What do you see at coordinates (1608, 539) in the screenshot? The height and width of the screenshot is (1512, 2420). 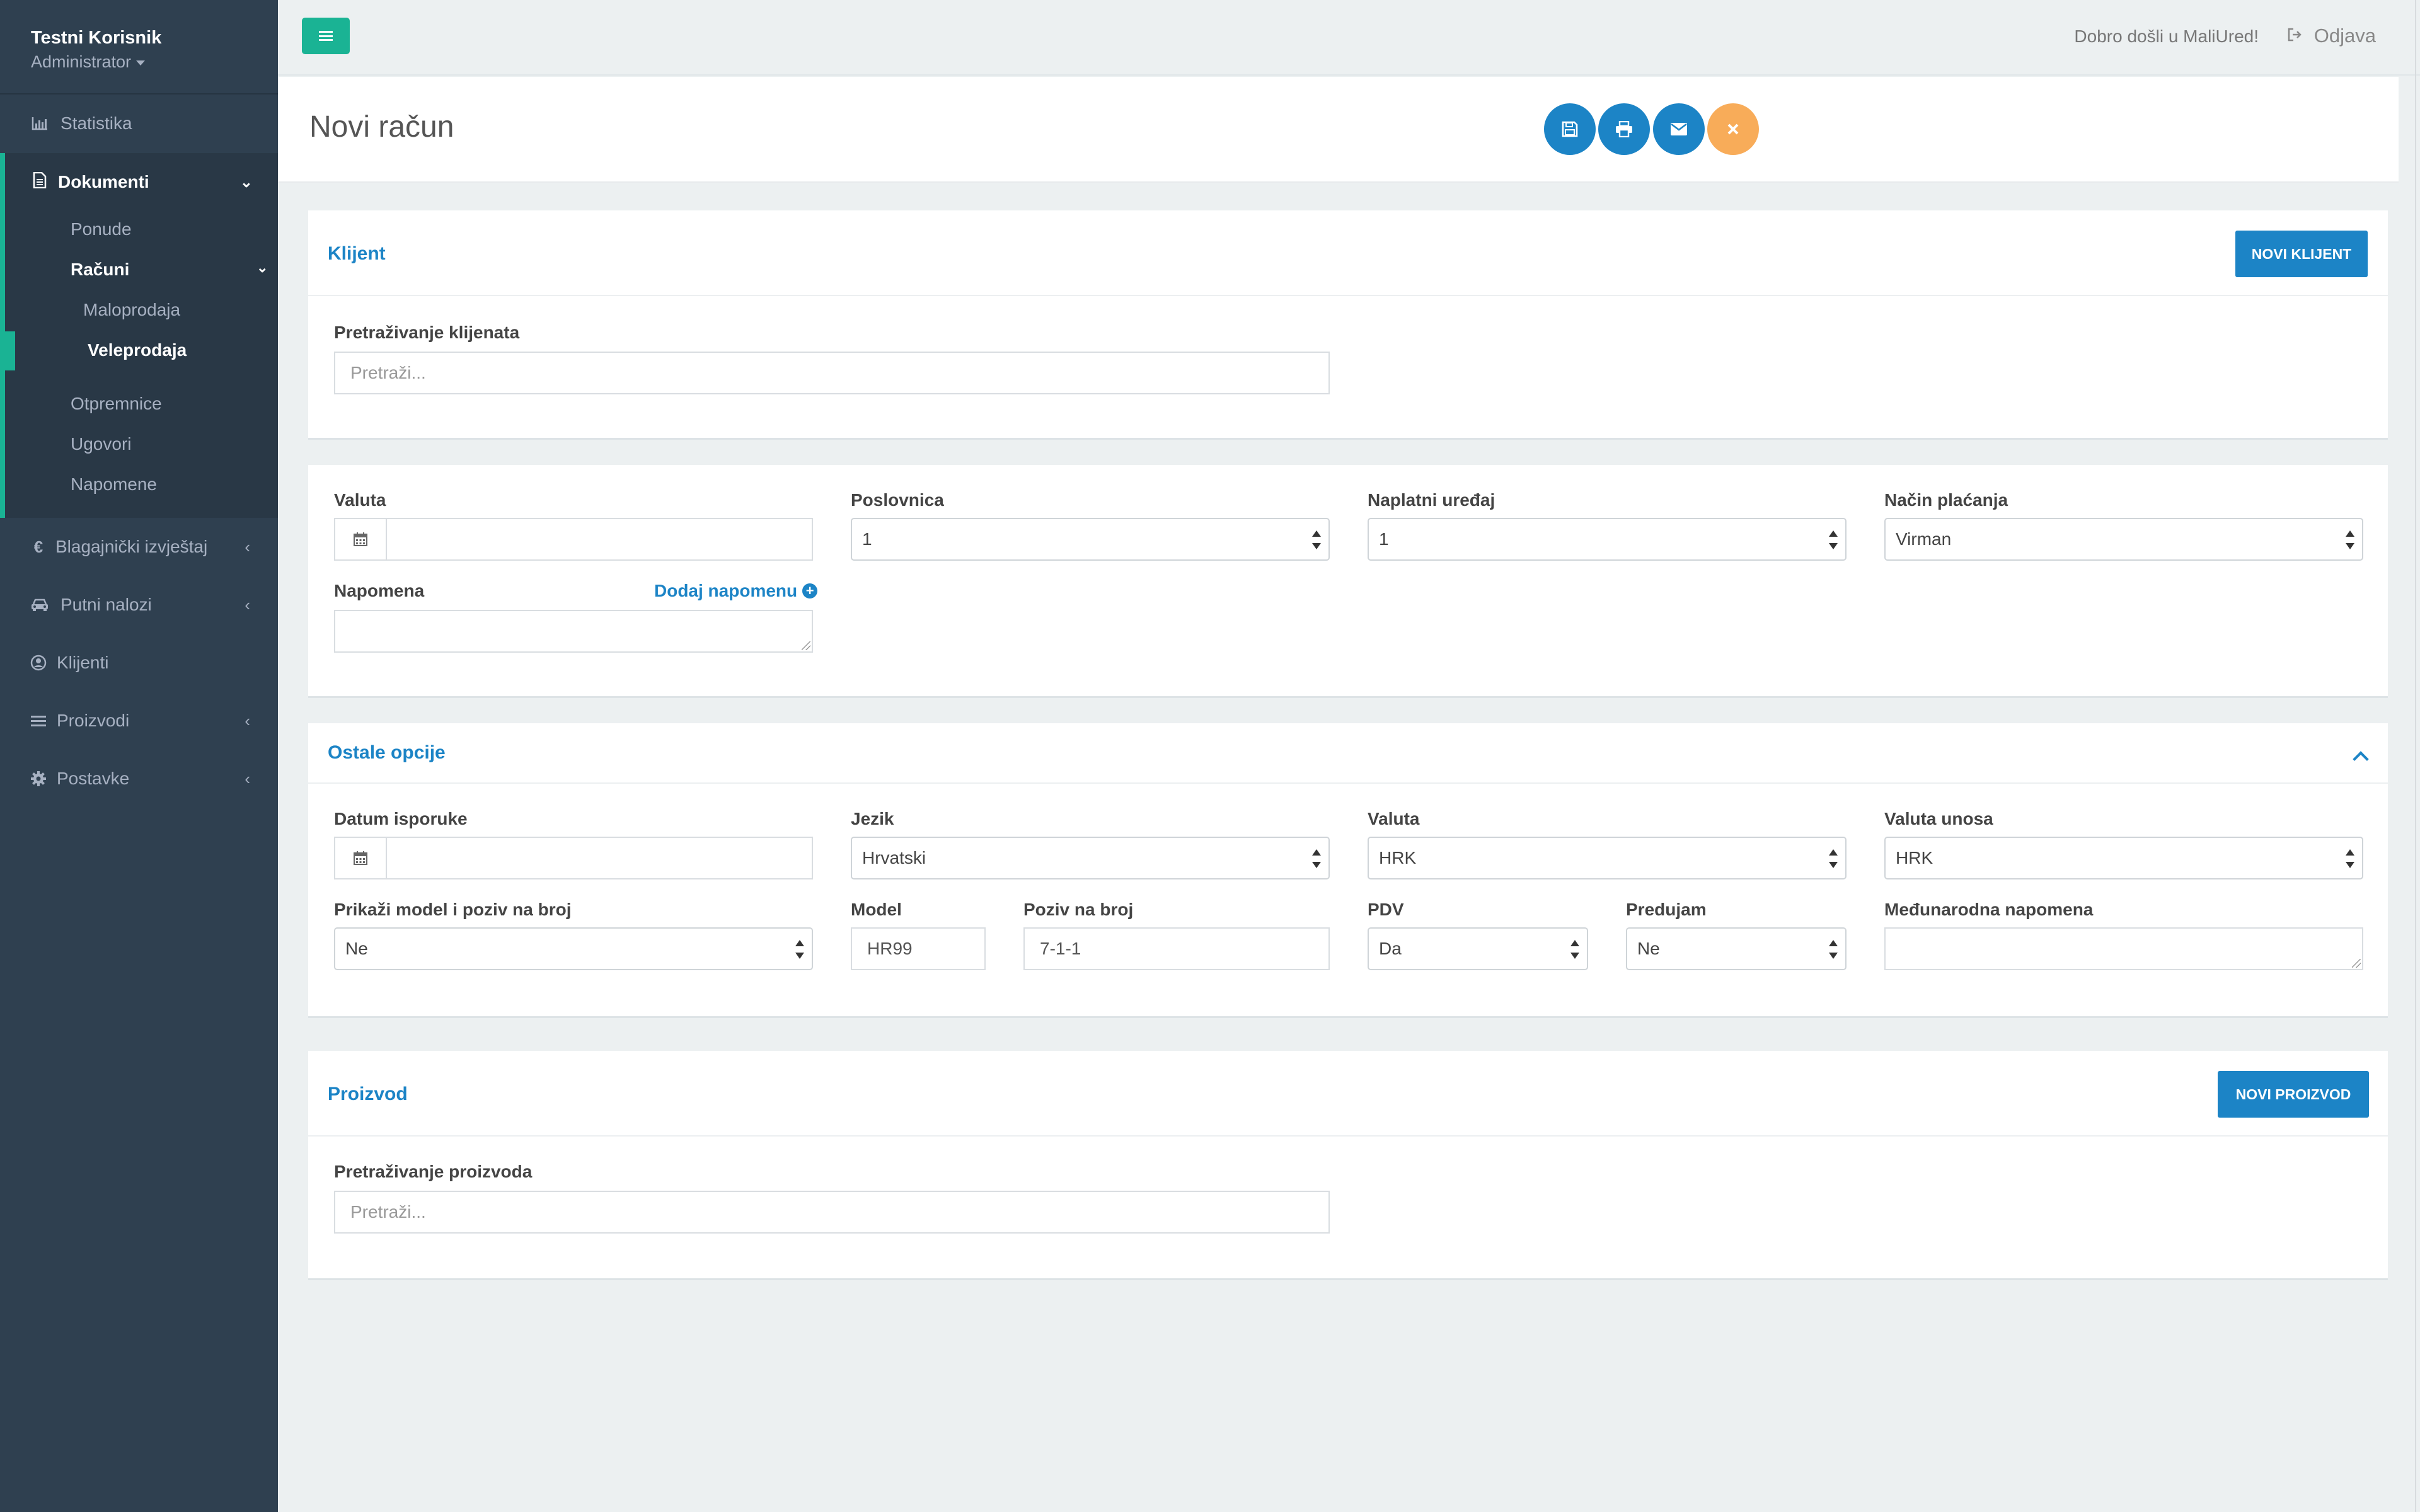 I see `naplatni-uredaj-select: 1` at bounding box center [1608, 539].